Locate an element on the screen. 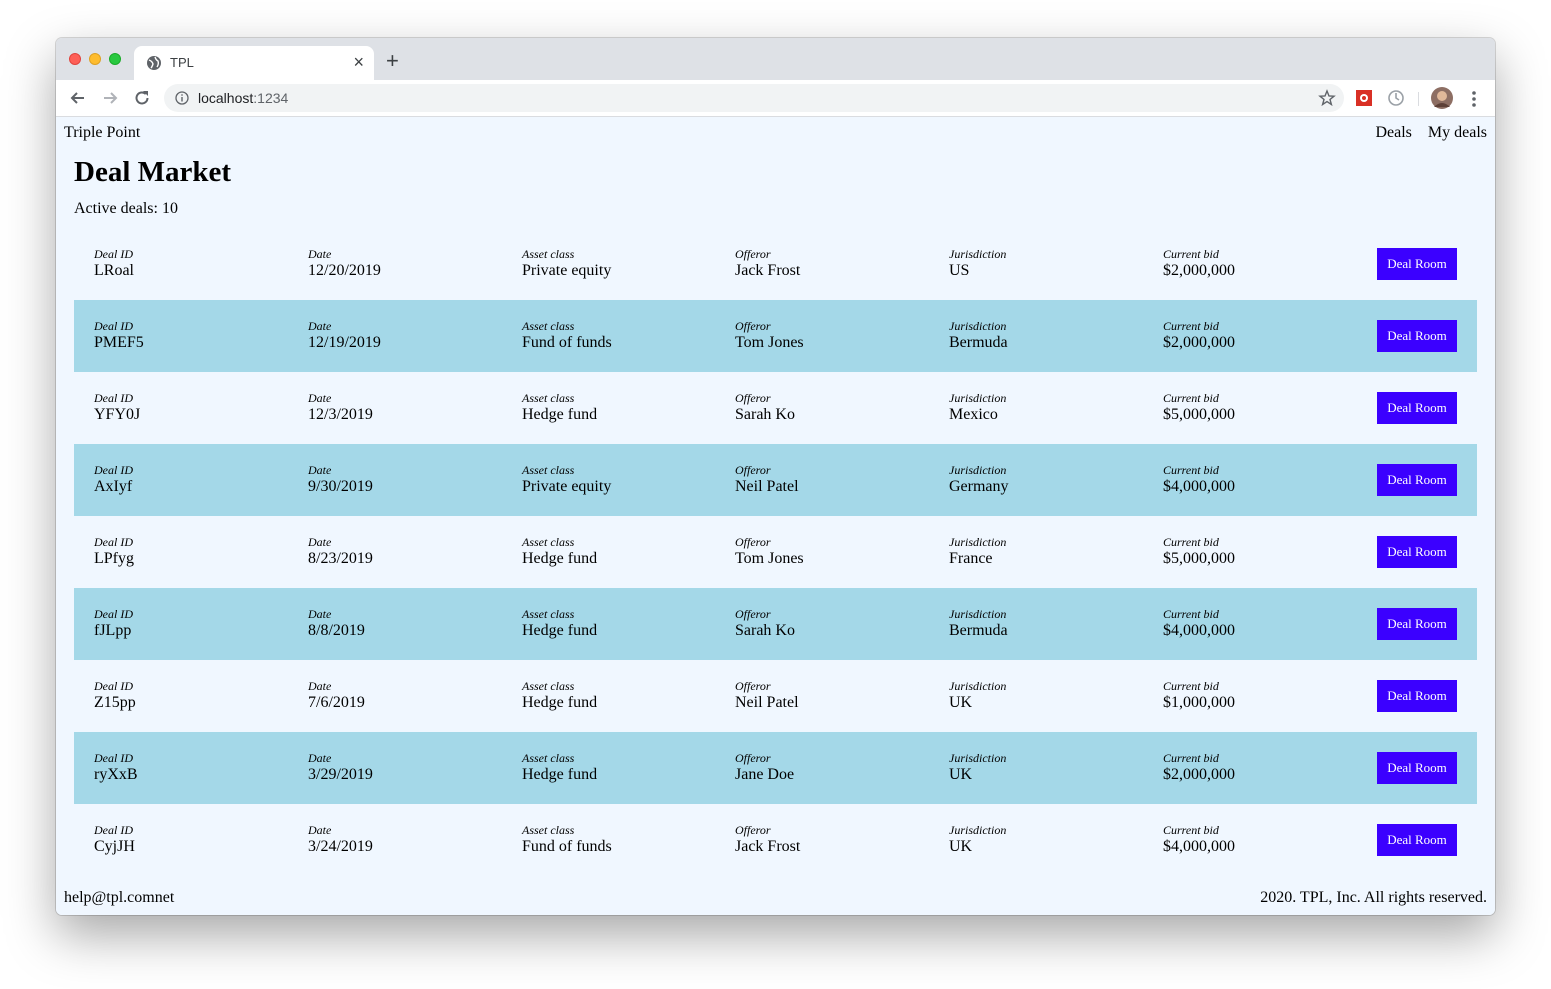 This screenshot has width=1551, height=989. deal-id-cell: Deal ID YFY0J is located at coordinates (117, 407).